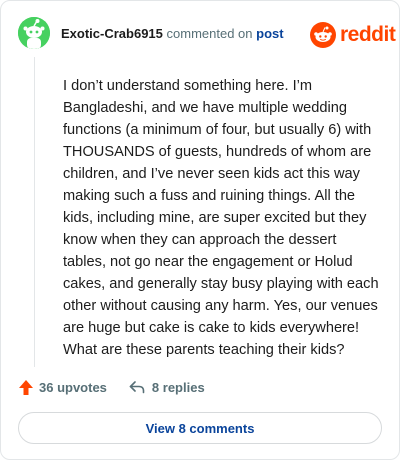 This screenshot has height=460, width=400. I want to click on snoo-avatar-icon, so click(34, 33).